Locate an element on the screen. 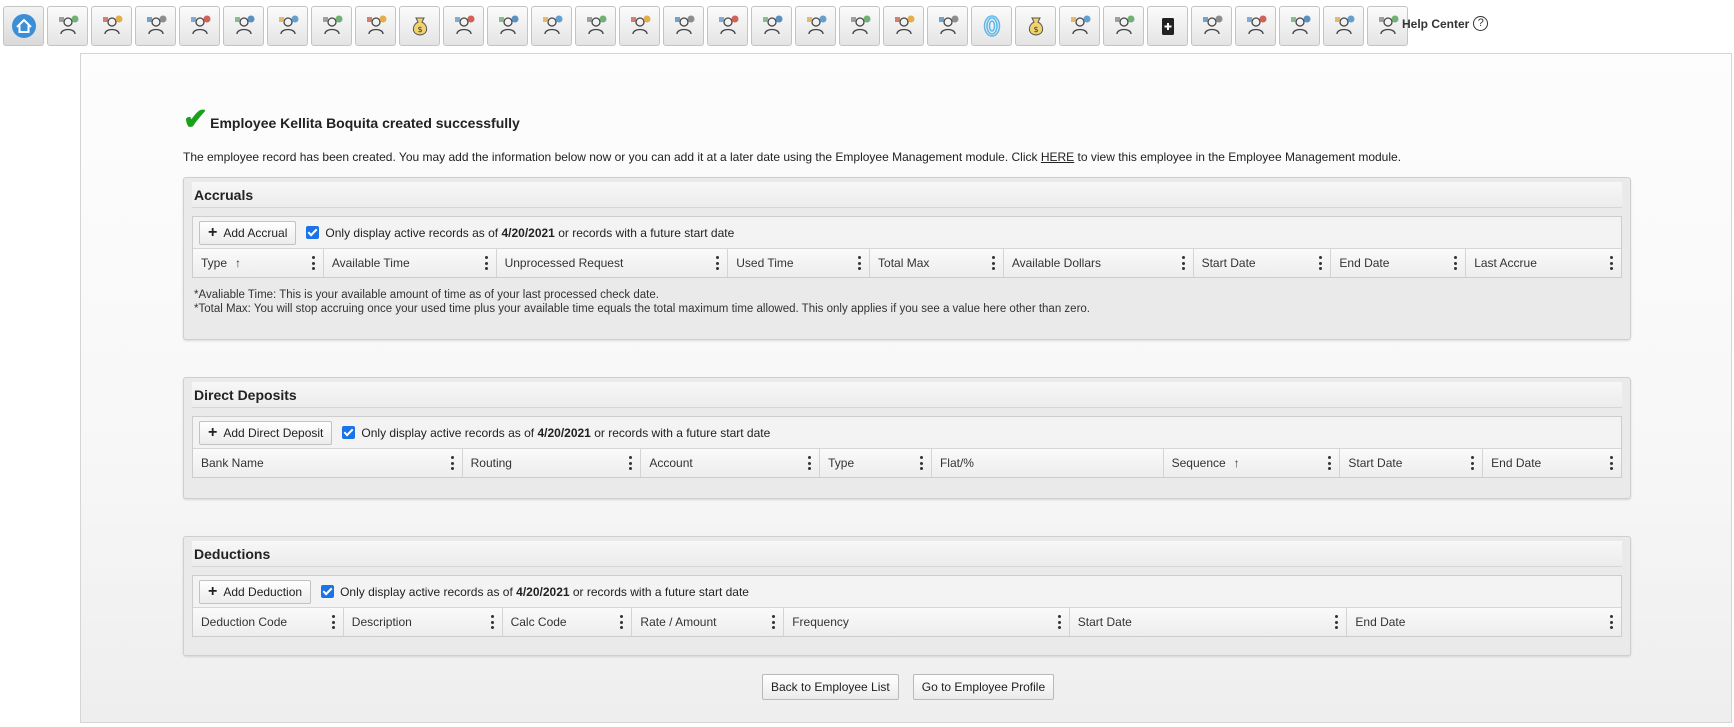  deductions-column-frequency: Frequency is located at coordinates (927, 622).